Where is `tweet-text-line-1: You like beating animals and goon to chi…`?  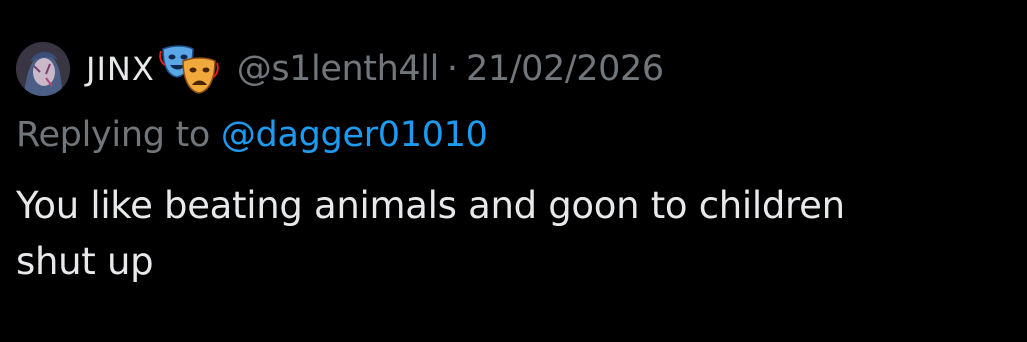 tweet-text-line-1: You like beating animals and goon to chi… is located at coordinates (430, 205).